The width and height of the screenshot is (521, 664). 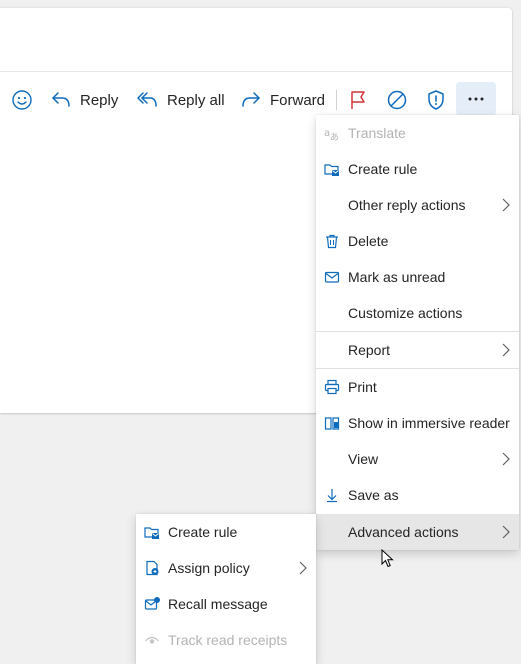 I want to click on more-actions-button, so click(x=476, y=99).